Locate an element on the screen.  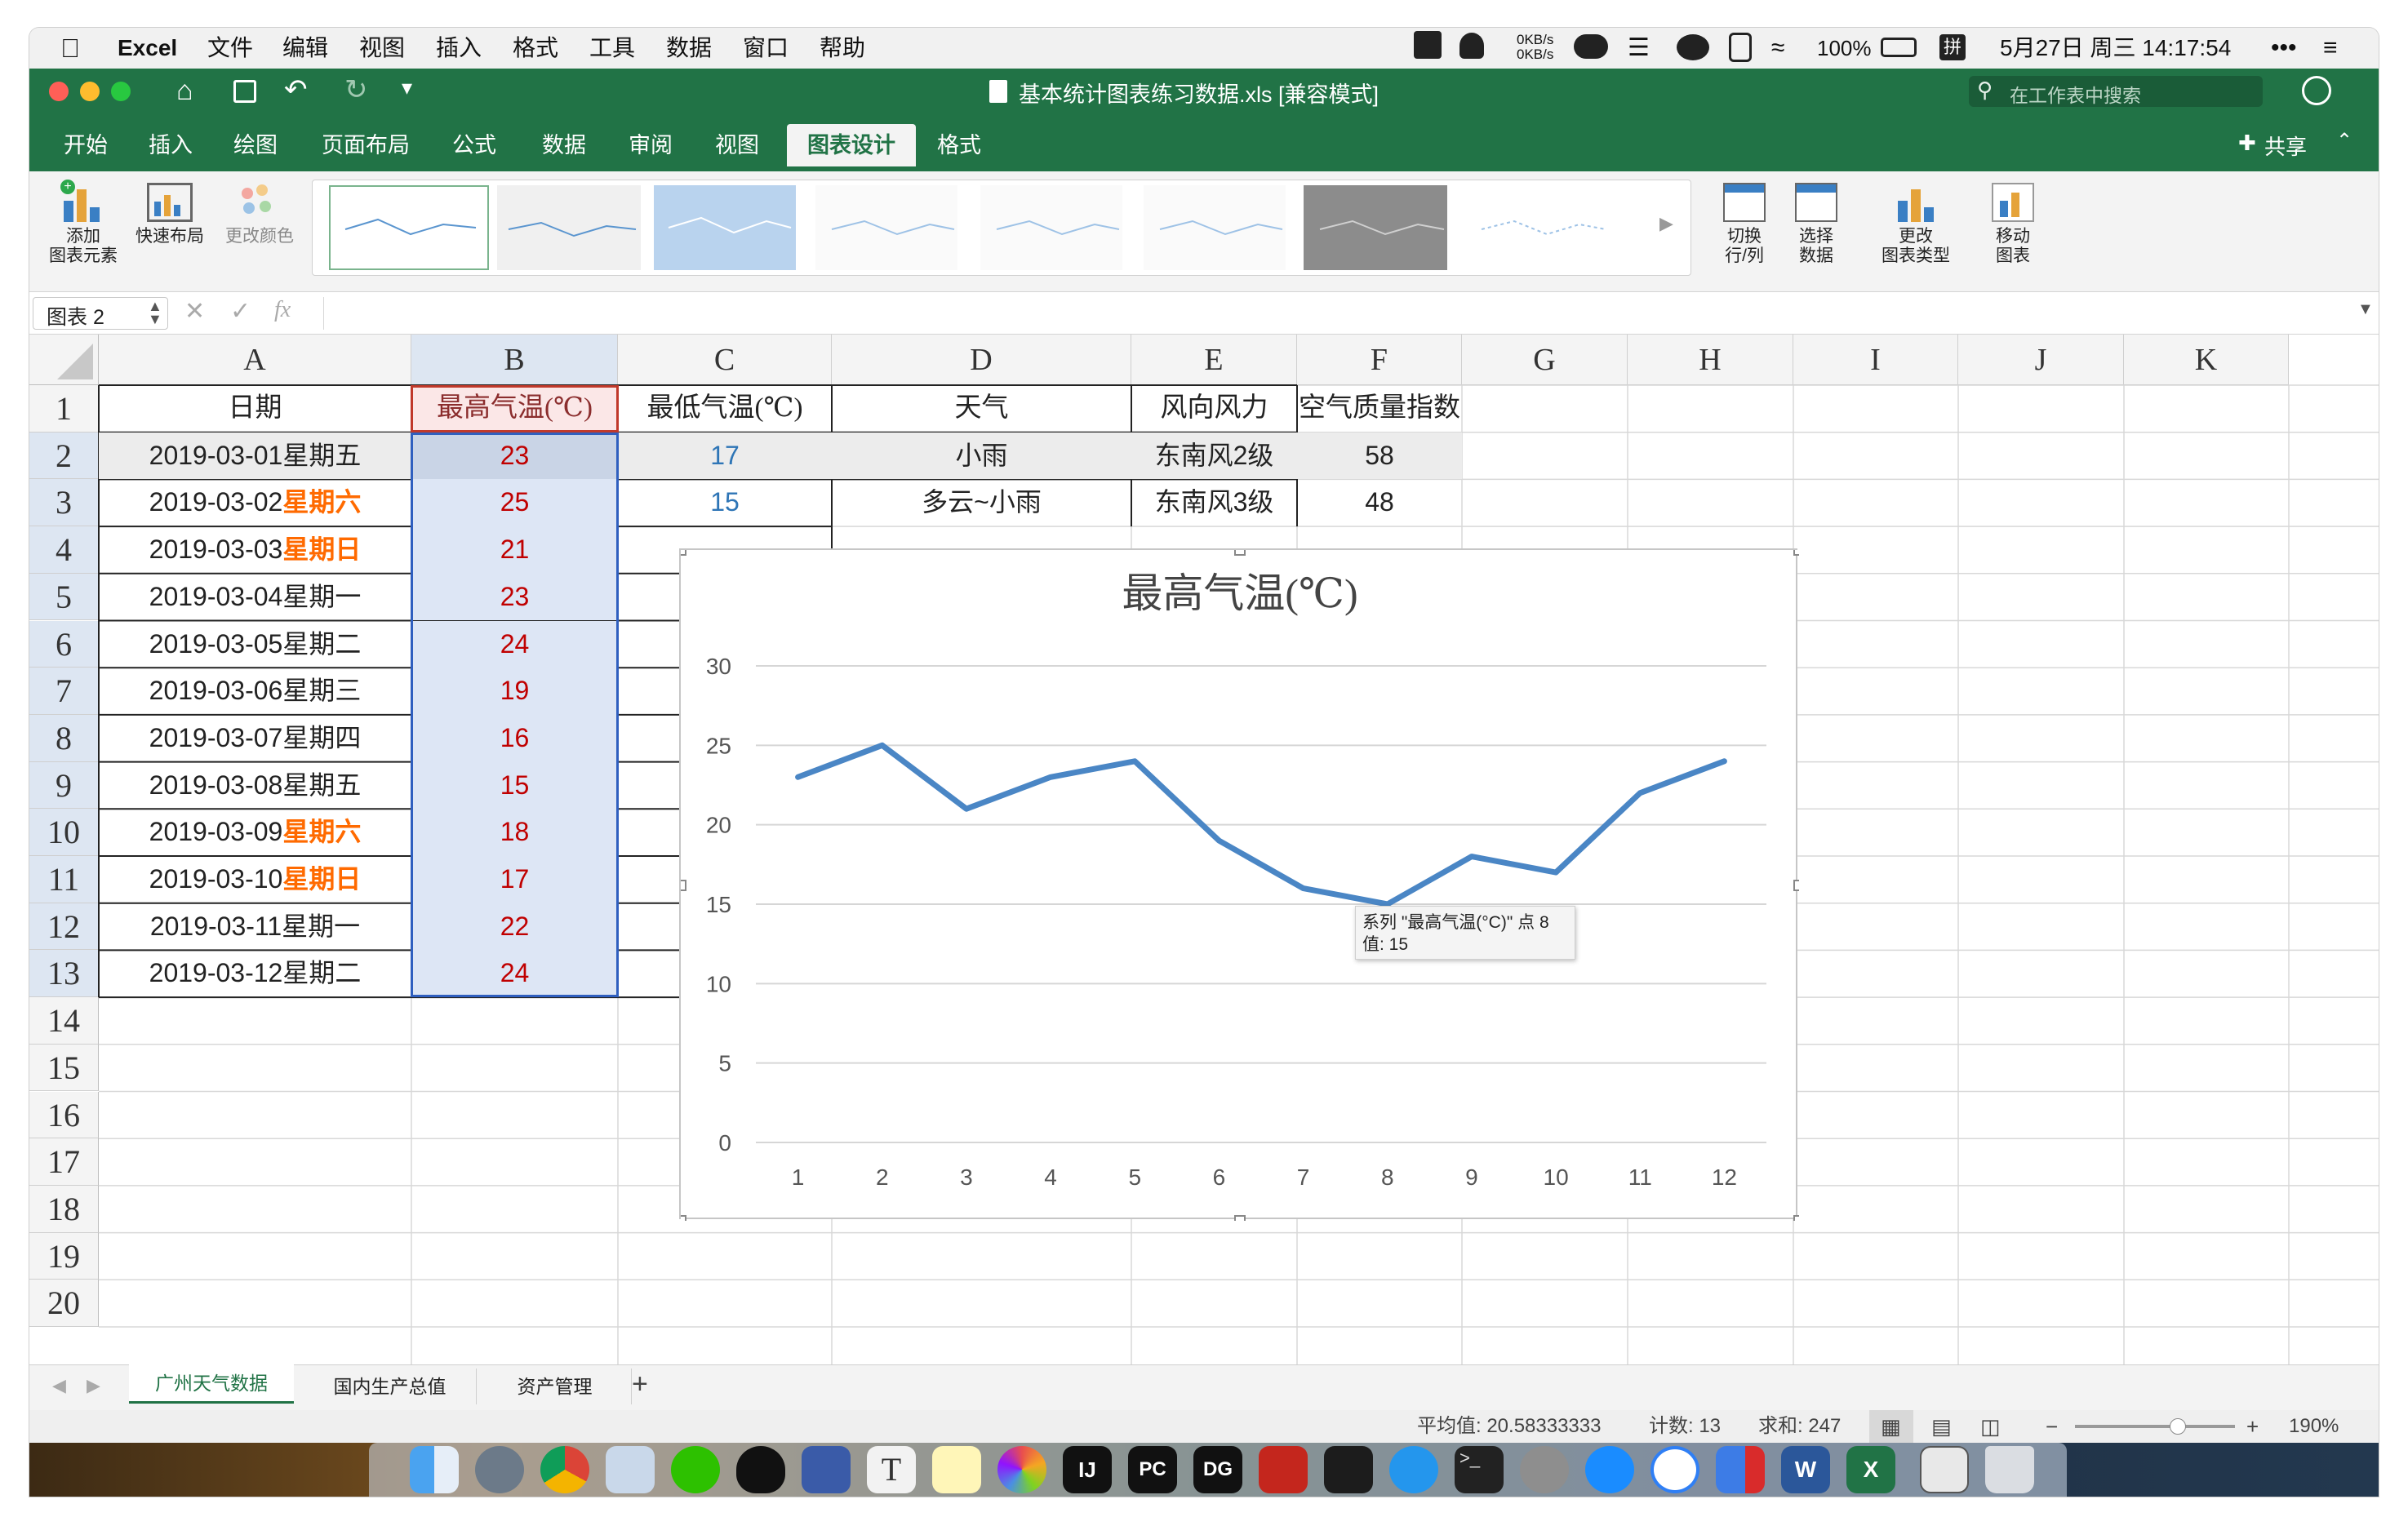
quick-layout-button: 快速布局 is located at coordinates (169, 215).